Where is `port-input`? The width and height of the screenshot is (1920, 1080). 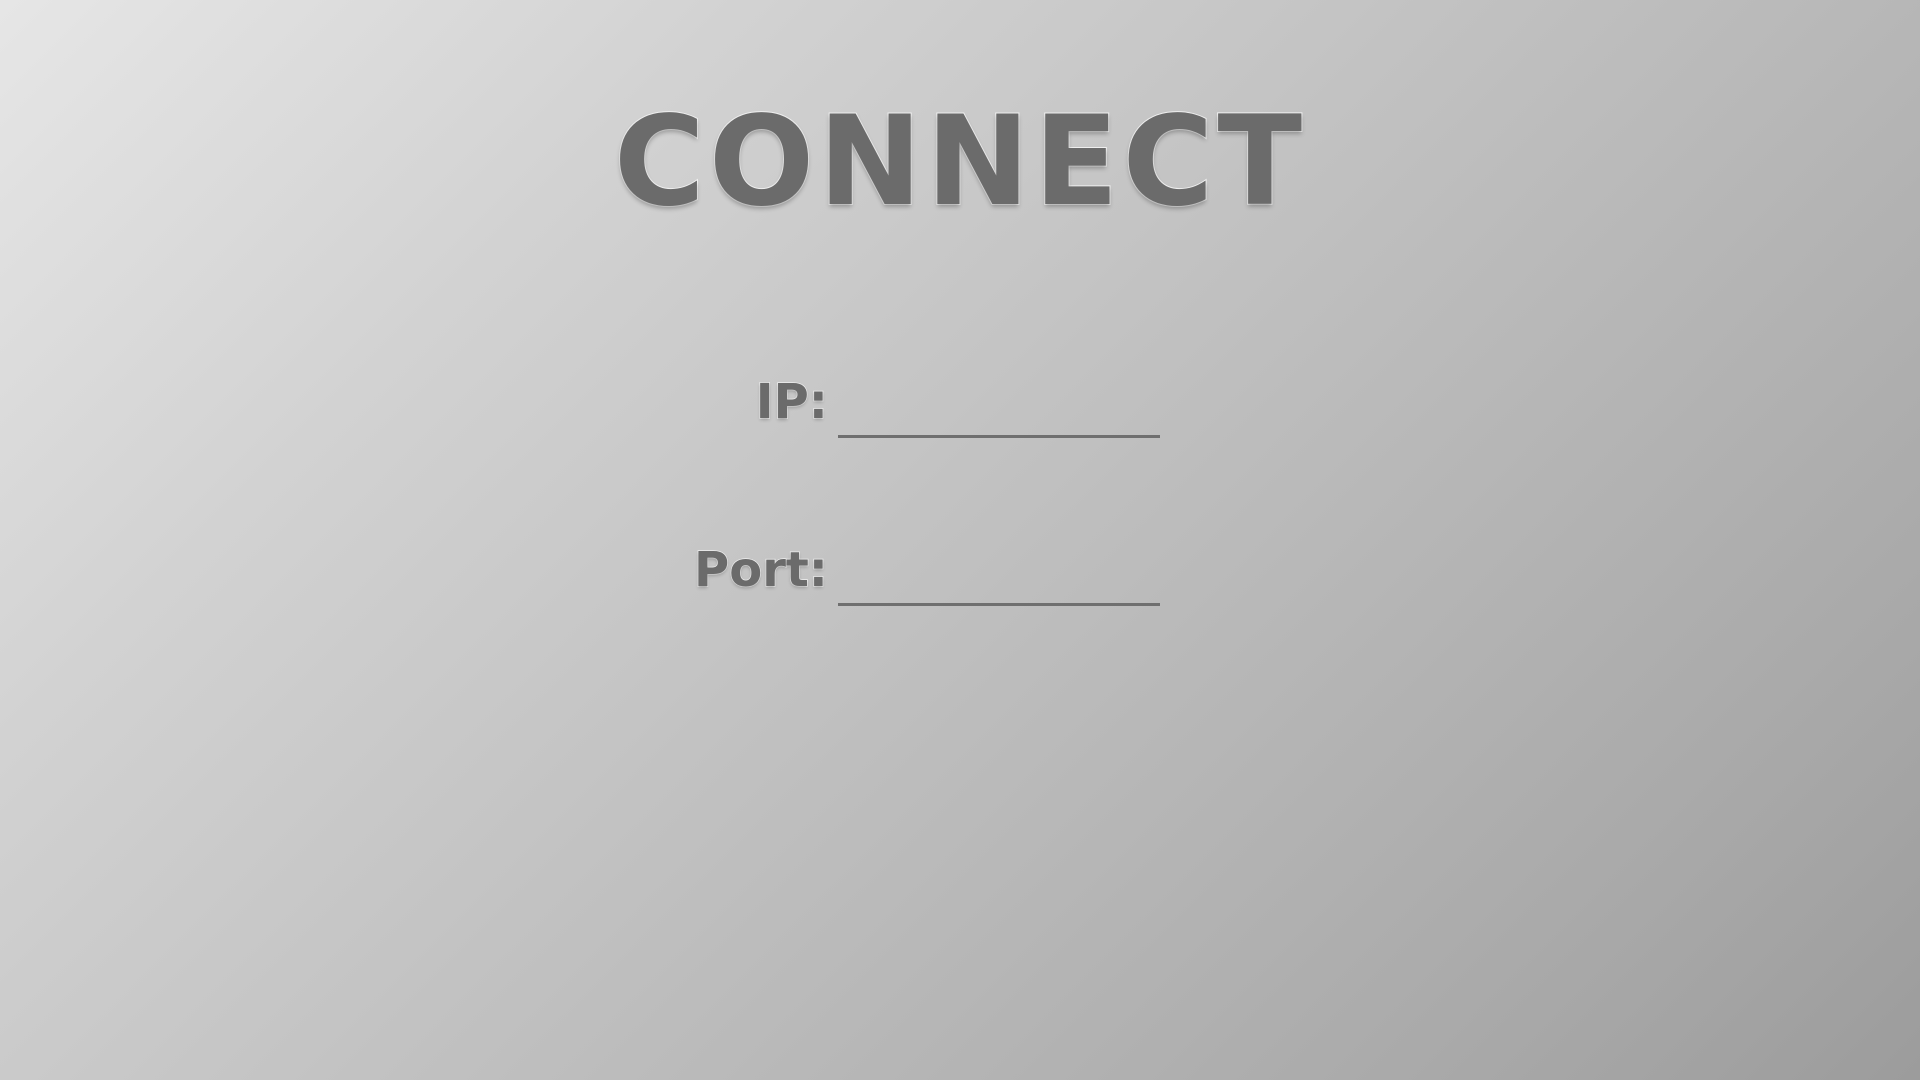
port-input is located at coordinates (999, 584).